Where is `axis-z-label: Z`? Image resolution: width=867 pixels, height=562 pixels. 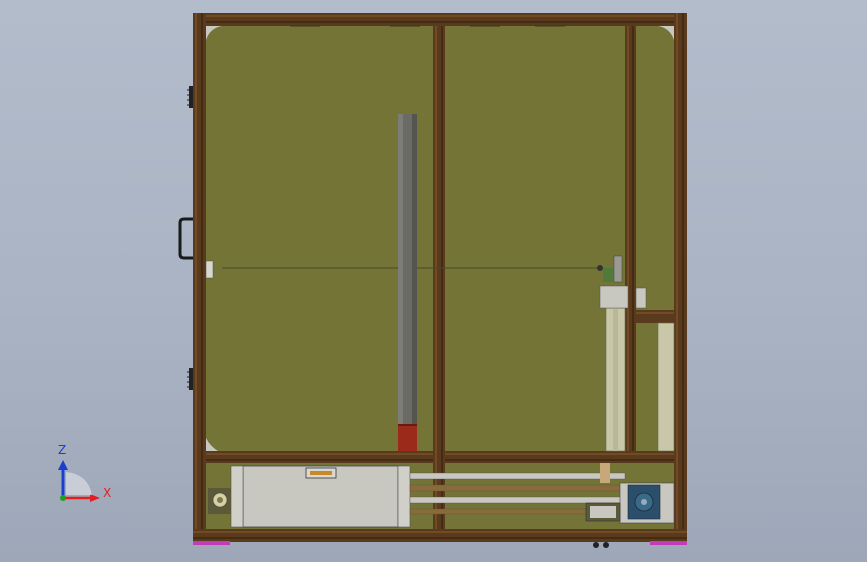 axis-z-label: Z is located at coordinates (62, 450).